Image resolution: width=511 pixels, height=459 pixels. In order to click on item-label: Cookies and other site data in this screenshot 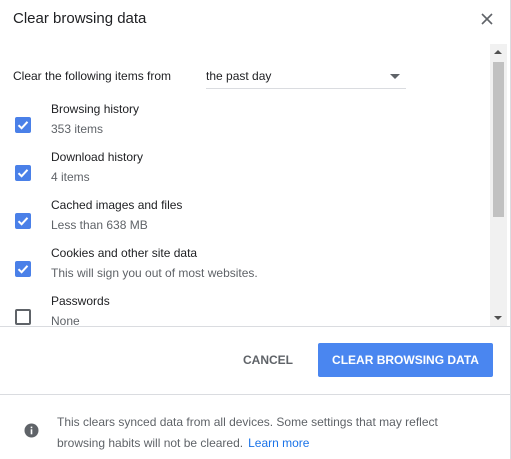, I will do `click(124, 253)`.